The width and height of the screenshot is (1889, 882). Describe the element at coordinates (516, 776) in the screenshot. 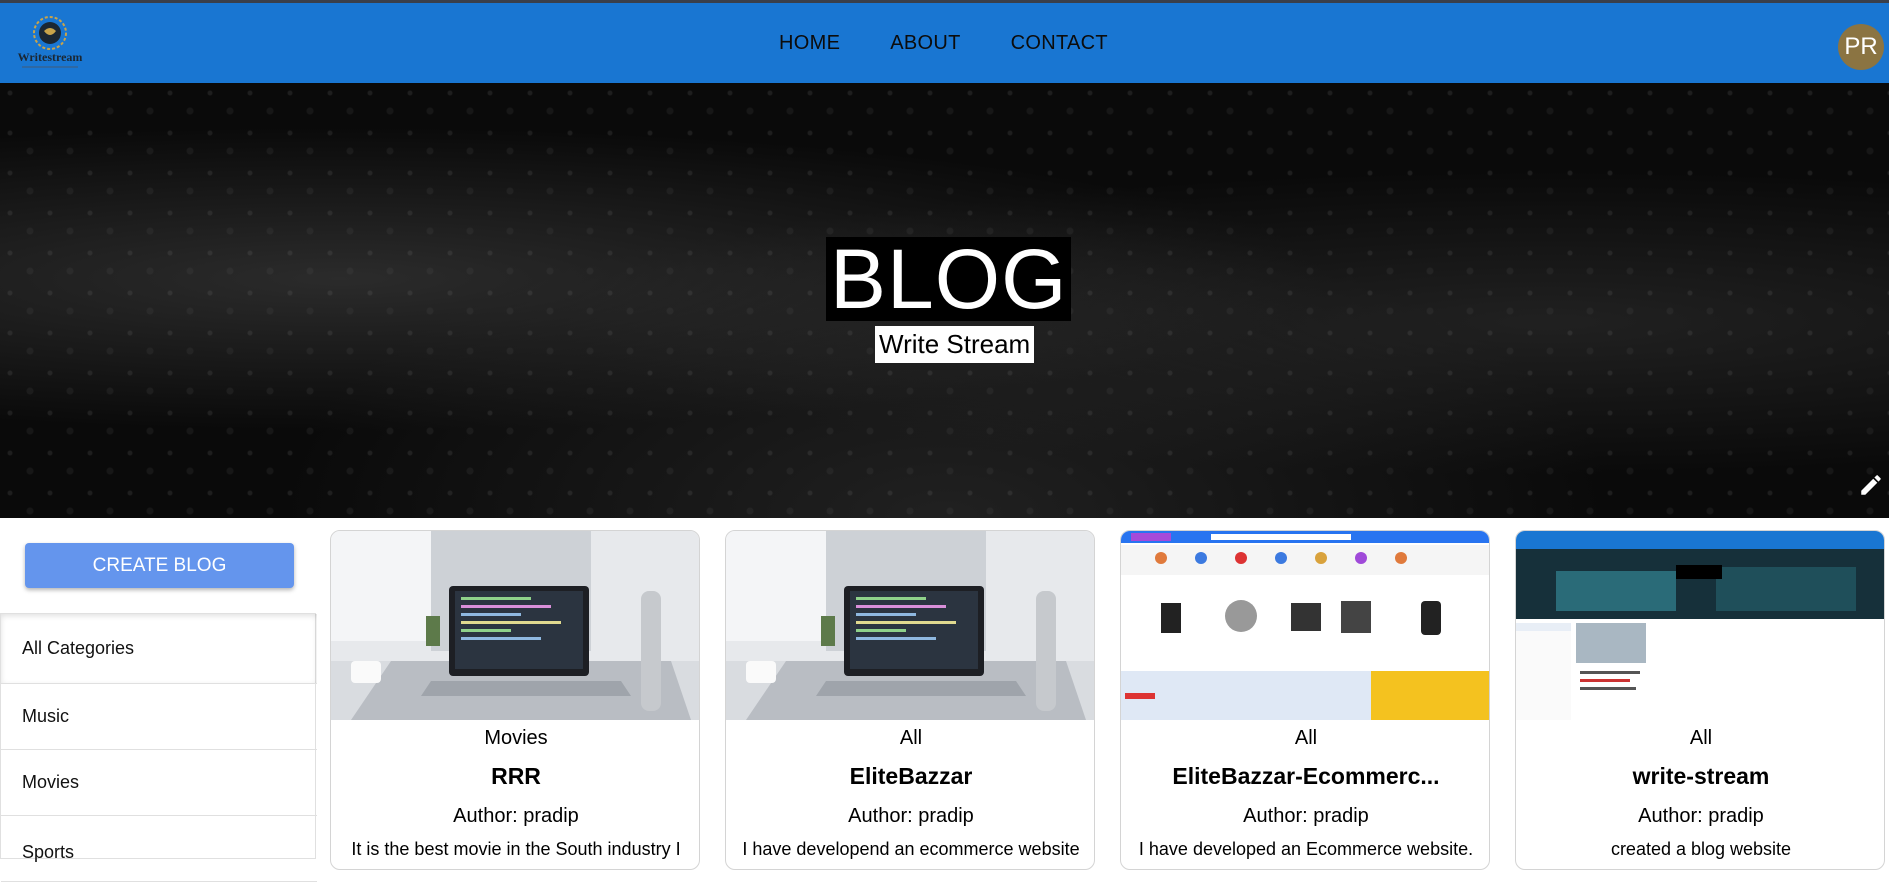

I see `card-title: RRR` at that location.